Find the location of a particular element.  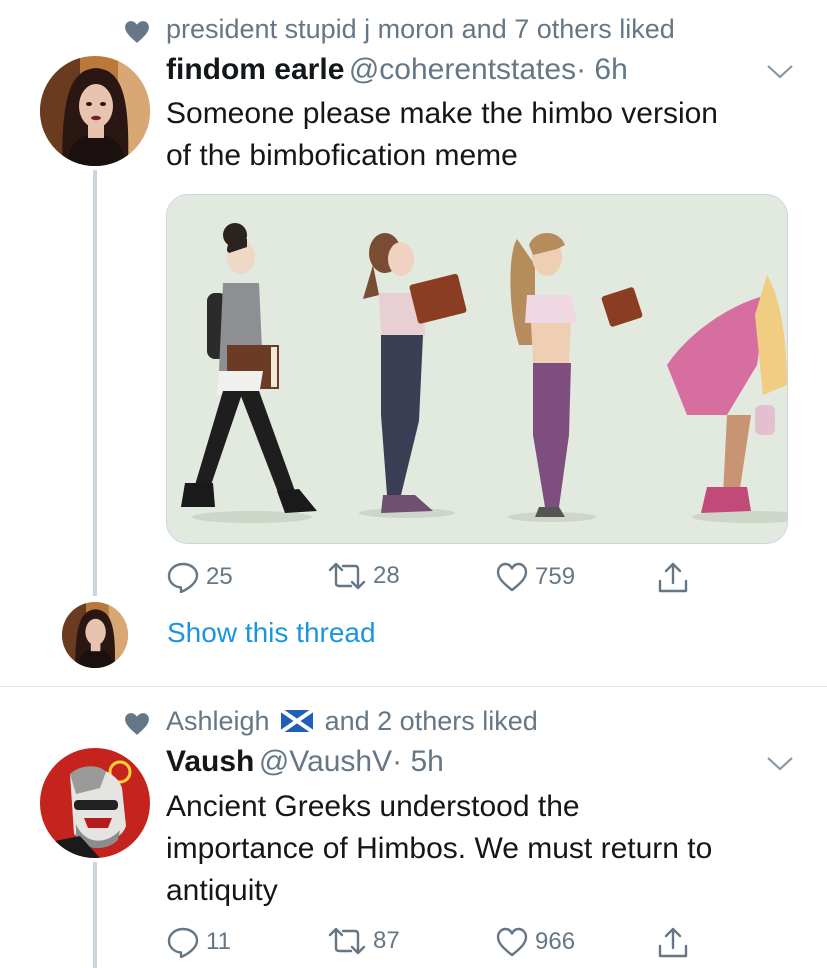

retweet-count: 28 is located at coordinates (386, 575).